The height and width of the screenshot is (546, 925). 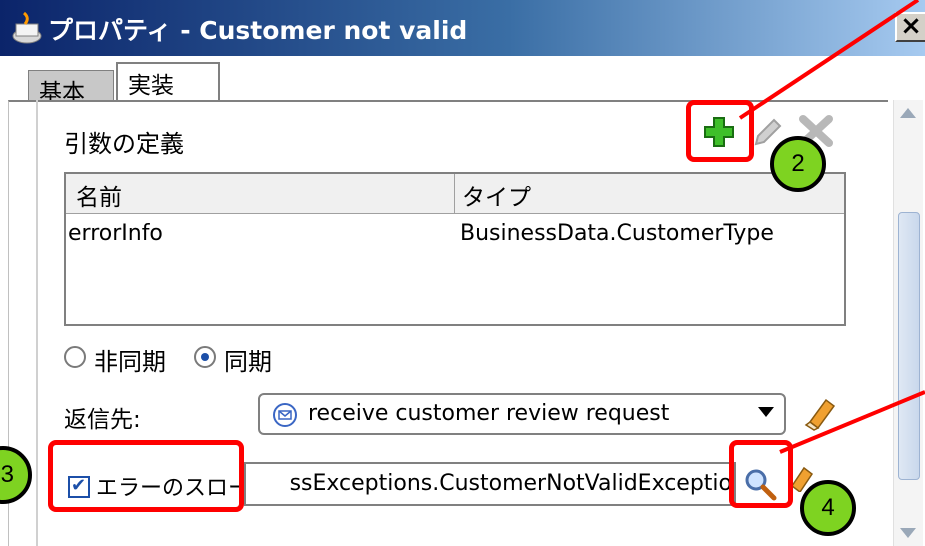 What do you see at coordinates (510, 483) in the screenshot?
I see `exception-value: ssExceptions.CustomerNotValidExceptio` at bounding box center [510, 483].